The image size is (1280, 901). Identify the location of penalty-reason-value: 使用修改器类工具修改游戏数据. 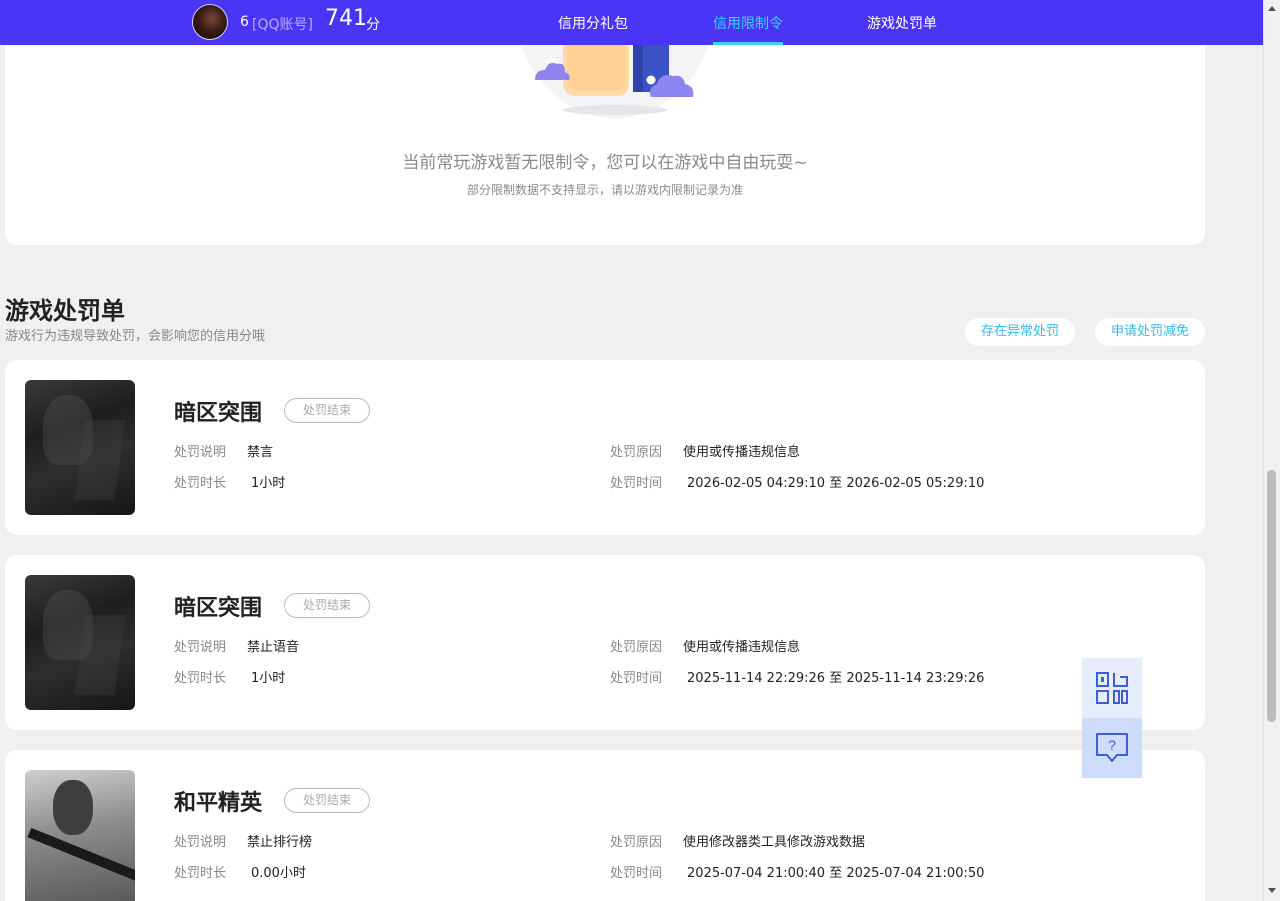
(774, 842).